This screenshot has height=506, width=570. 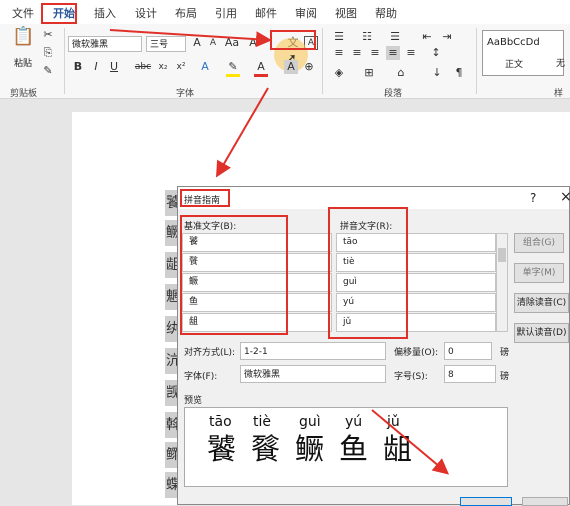 I want to click on arrow-to-preview, so click(x=410, y=442).